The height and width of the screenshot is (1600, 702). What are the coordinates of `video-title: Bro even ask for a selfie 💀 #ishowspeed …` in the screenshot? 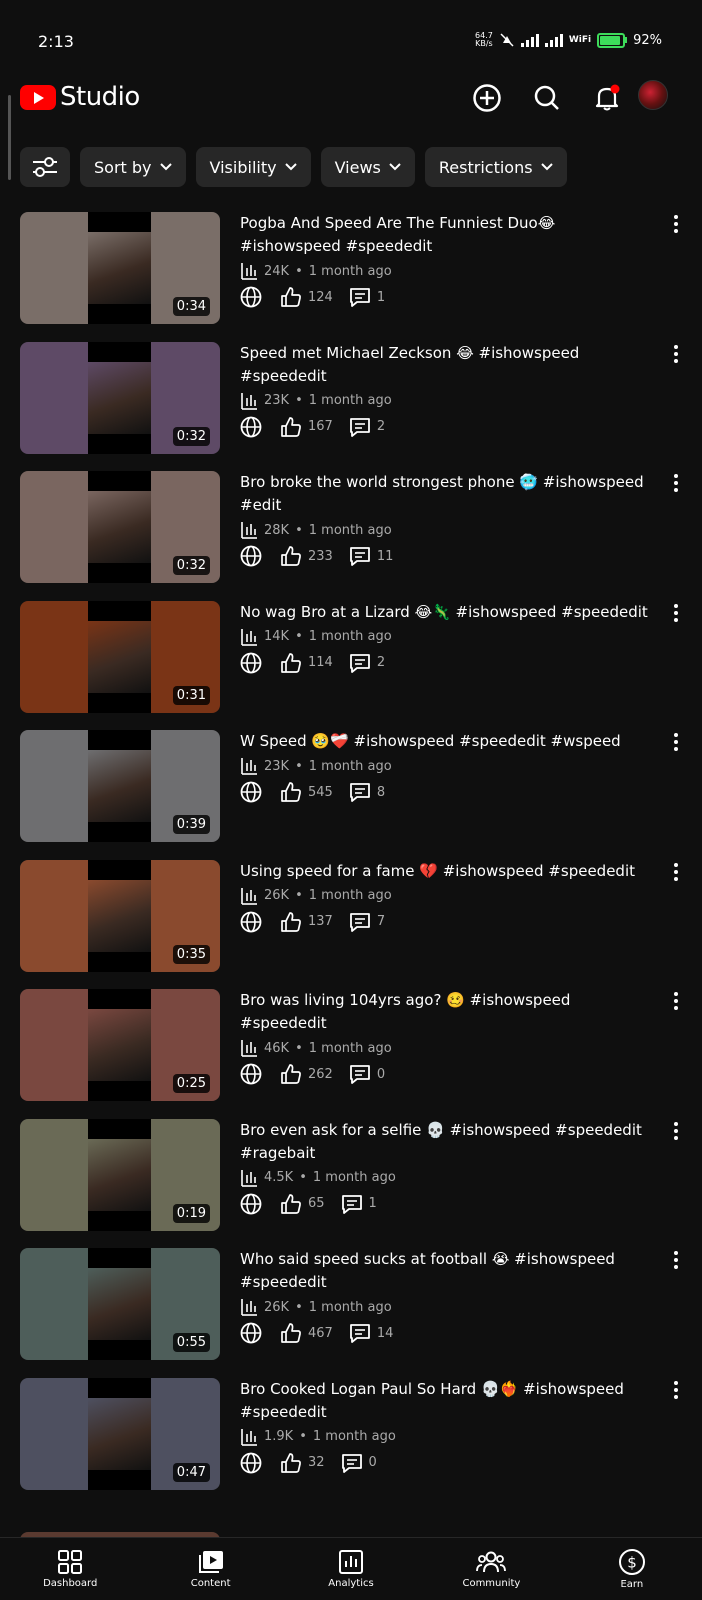 It's located at (450, 1142).